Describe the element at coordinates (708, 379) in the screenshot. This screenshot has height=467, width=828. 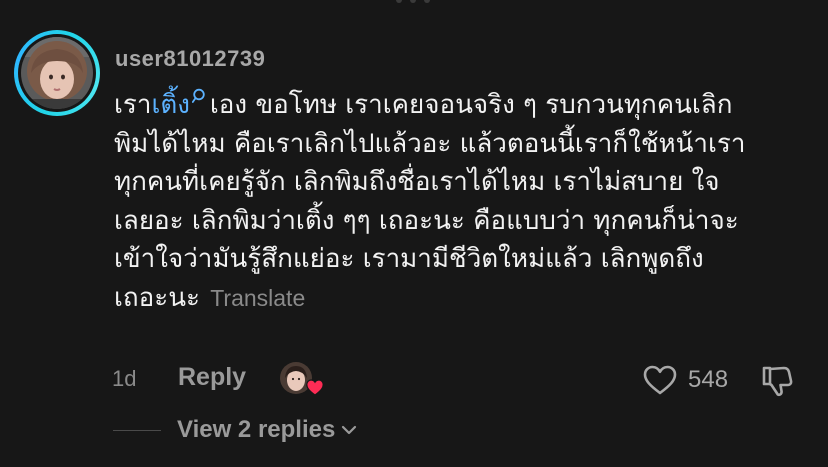
I see `like-count: 548` at that location.